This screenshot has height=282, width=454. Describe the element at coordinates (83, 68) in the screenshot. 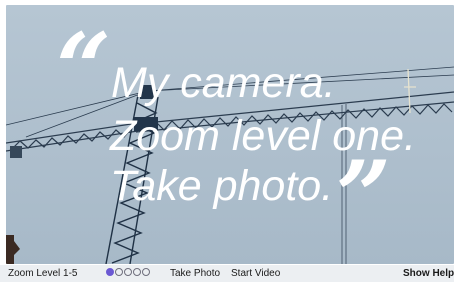

I see `open-quote-mark: “` at that location.